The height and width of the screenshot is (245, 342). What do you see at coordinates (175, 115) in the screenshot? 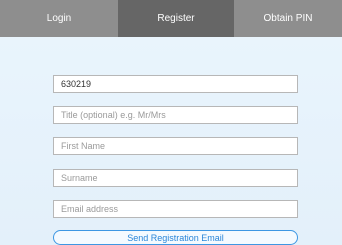
I see `title-field` at bounding box center [175, 115].